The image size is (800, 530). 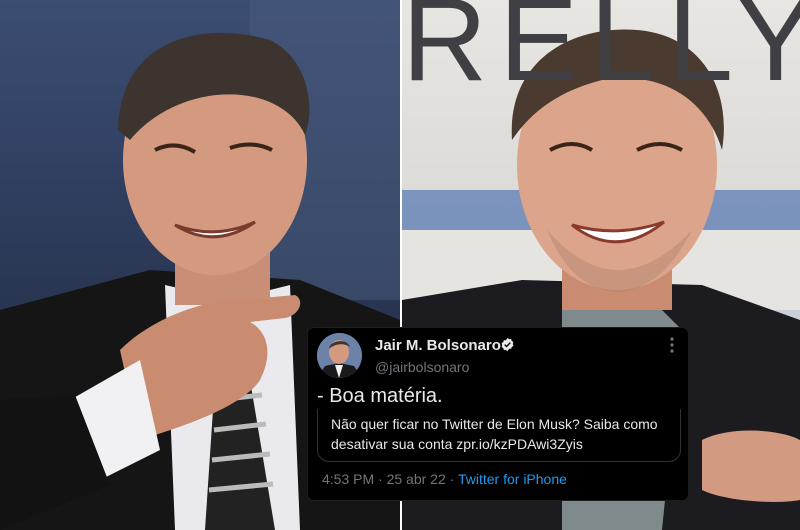 I want to click on avatar-illustration, so click(x=339, y=355).